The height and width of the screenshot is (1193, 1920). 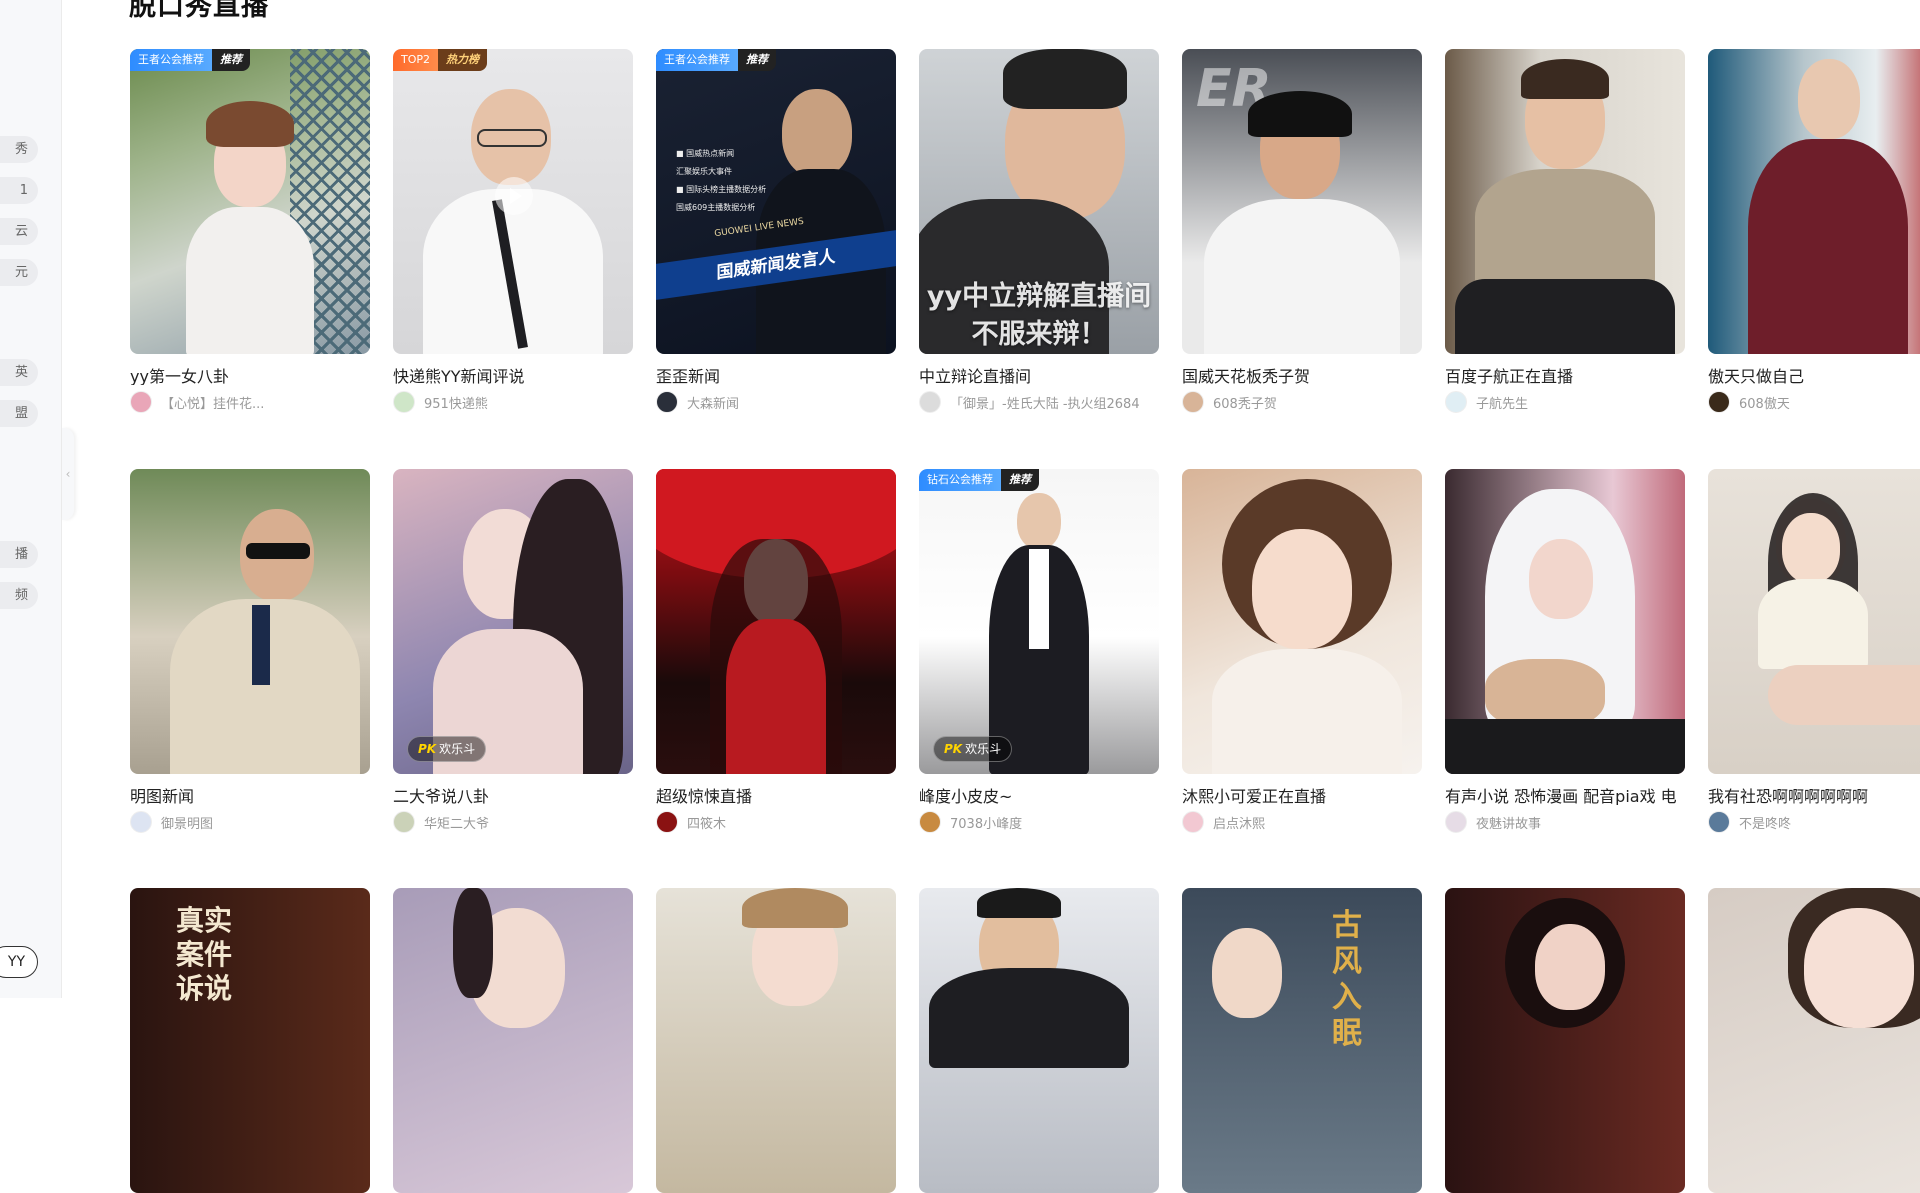 What do you see at coordinates (187, 822) in the screenshot?
I see `streamer-name: 御景明图` at bounding box center [187, 822].